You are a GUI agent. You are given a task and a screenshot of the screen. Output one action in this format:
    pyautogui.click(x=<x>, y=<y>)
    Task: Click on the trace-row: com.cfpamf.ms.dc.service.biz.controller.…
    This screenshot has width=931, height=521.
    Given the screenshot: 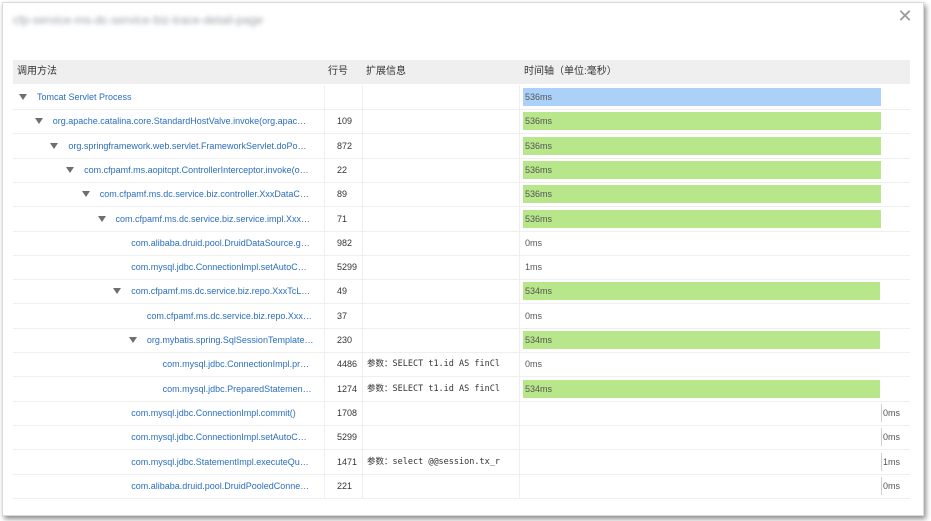 What is the action you would take?
    pyautogui.click(x=461, y=195)
    